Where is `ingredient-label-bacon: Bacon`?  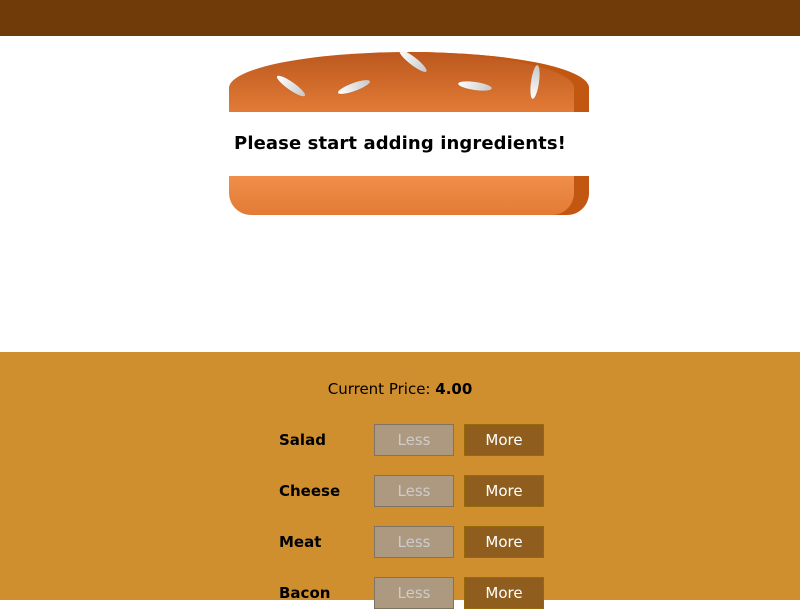 ingredient-label-bacon: Bacon is located at coordinates (305, 593).